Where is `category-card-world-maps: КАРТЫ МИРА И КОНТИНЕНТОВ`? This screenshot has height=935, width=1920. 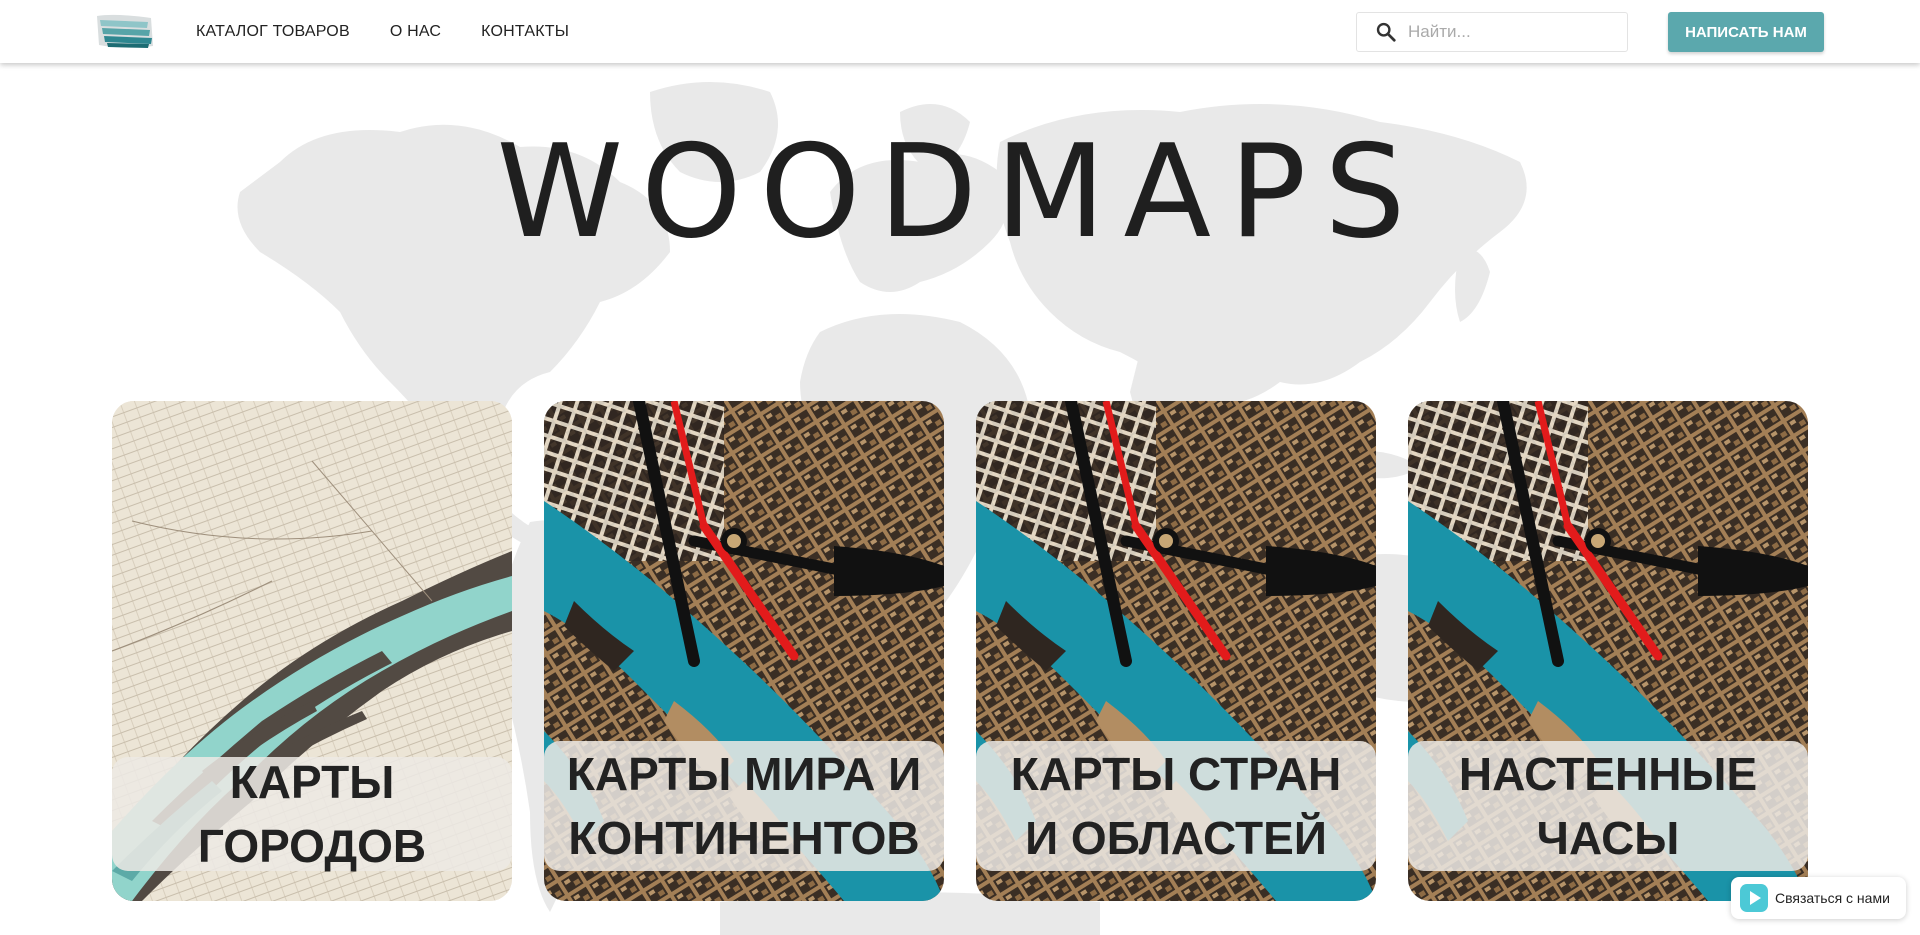
category-card-world-maps: КАРТЫ МИРА И КОНТИНЕНТОВ is located at coordinates (744, 651).